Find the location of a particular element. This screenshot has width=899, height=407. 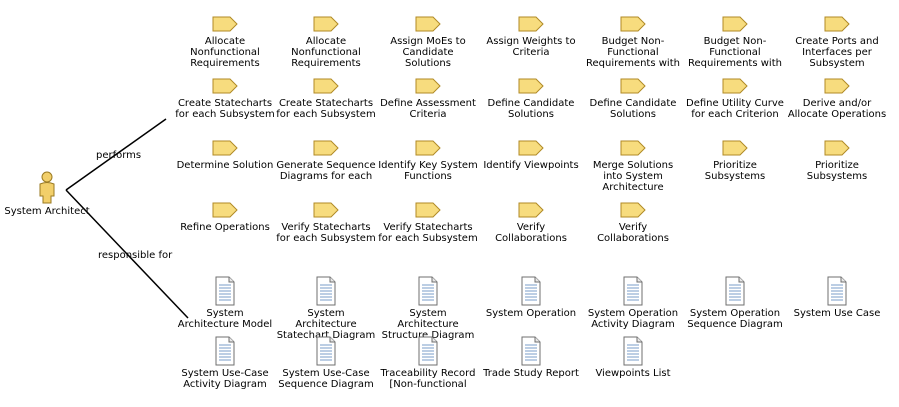

artifact-node: Viewpoints List is located at coordinates (633, 357).